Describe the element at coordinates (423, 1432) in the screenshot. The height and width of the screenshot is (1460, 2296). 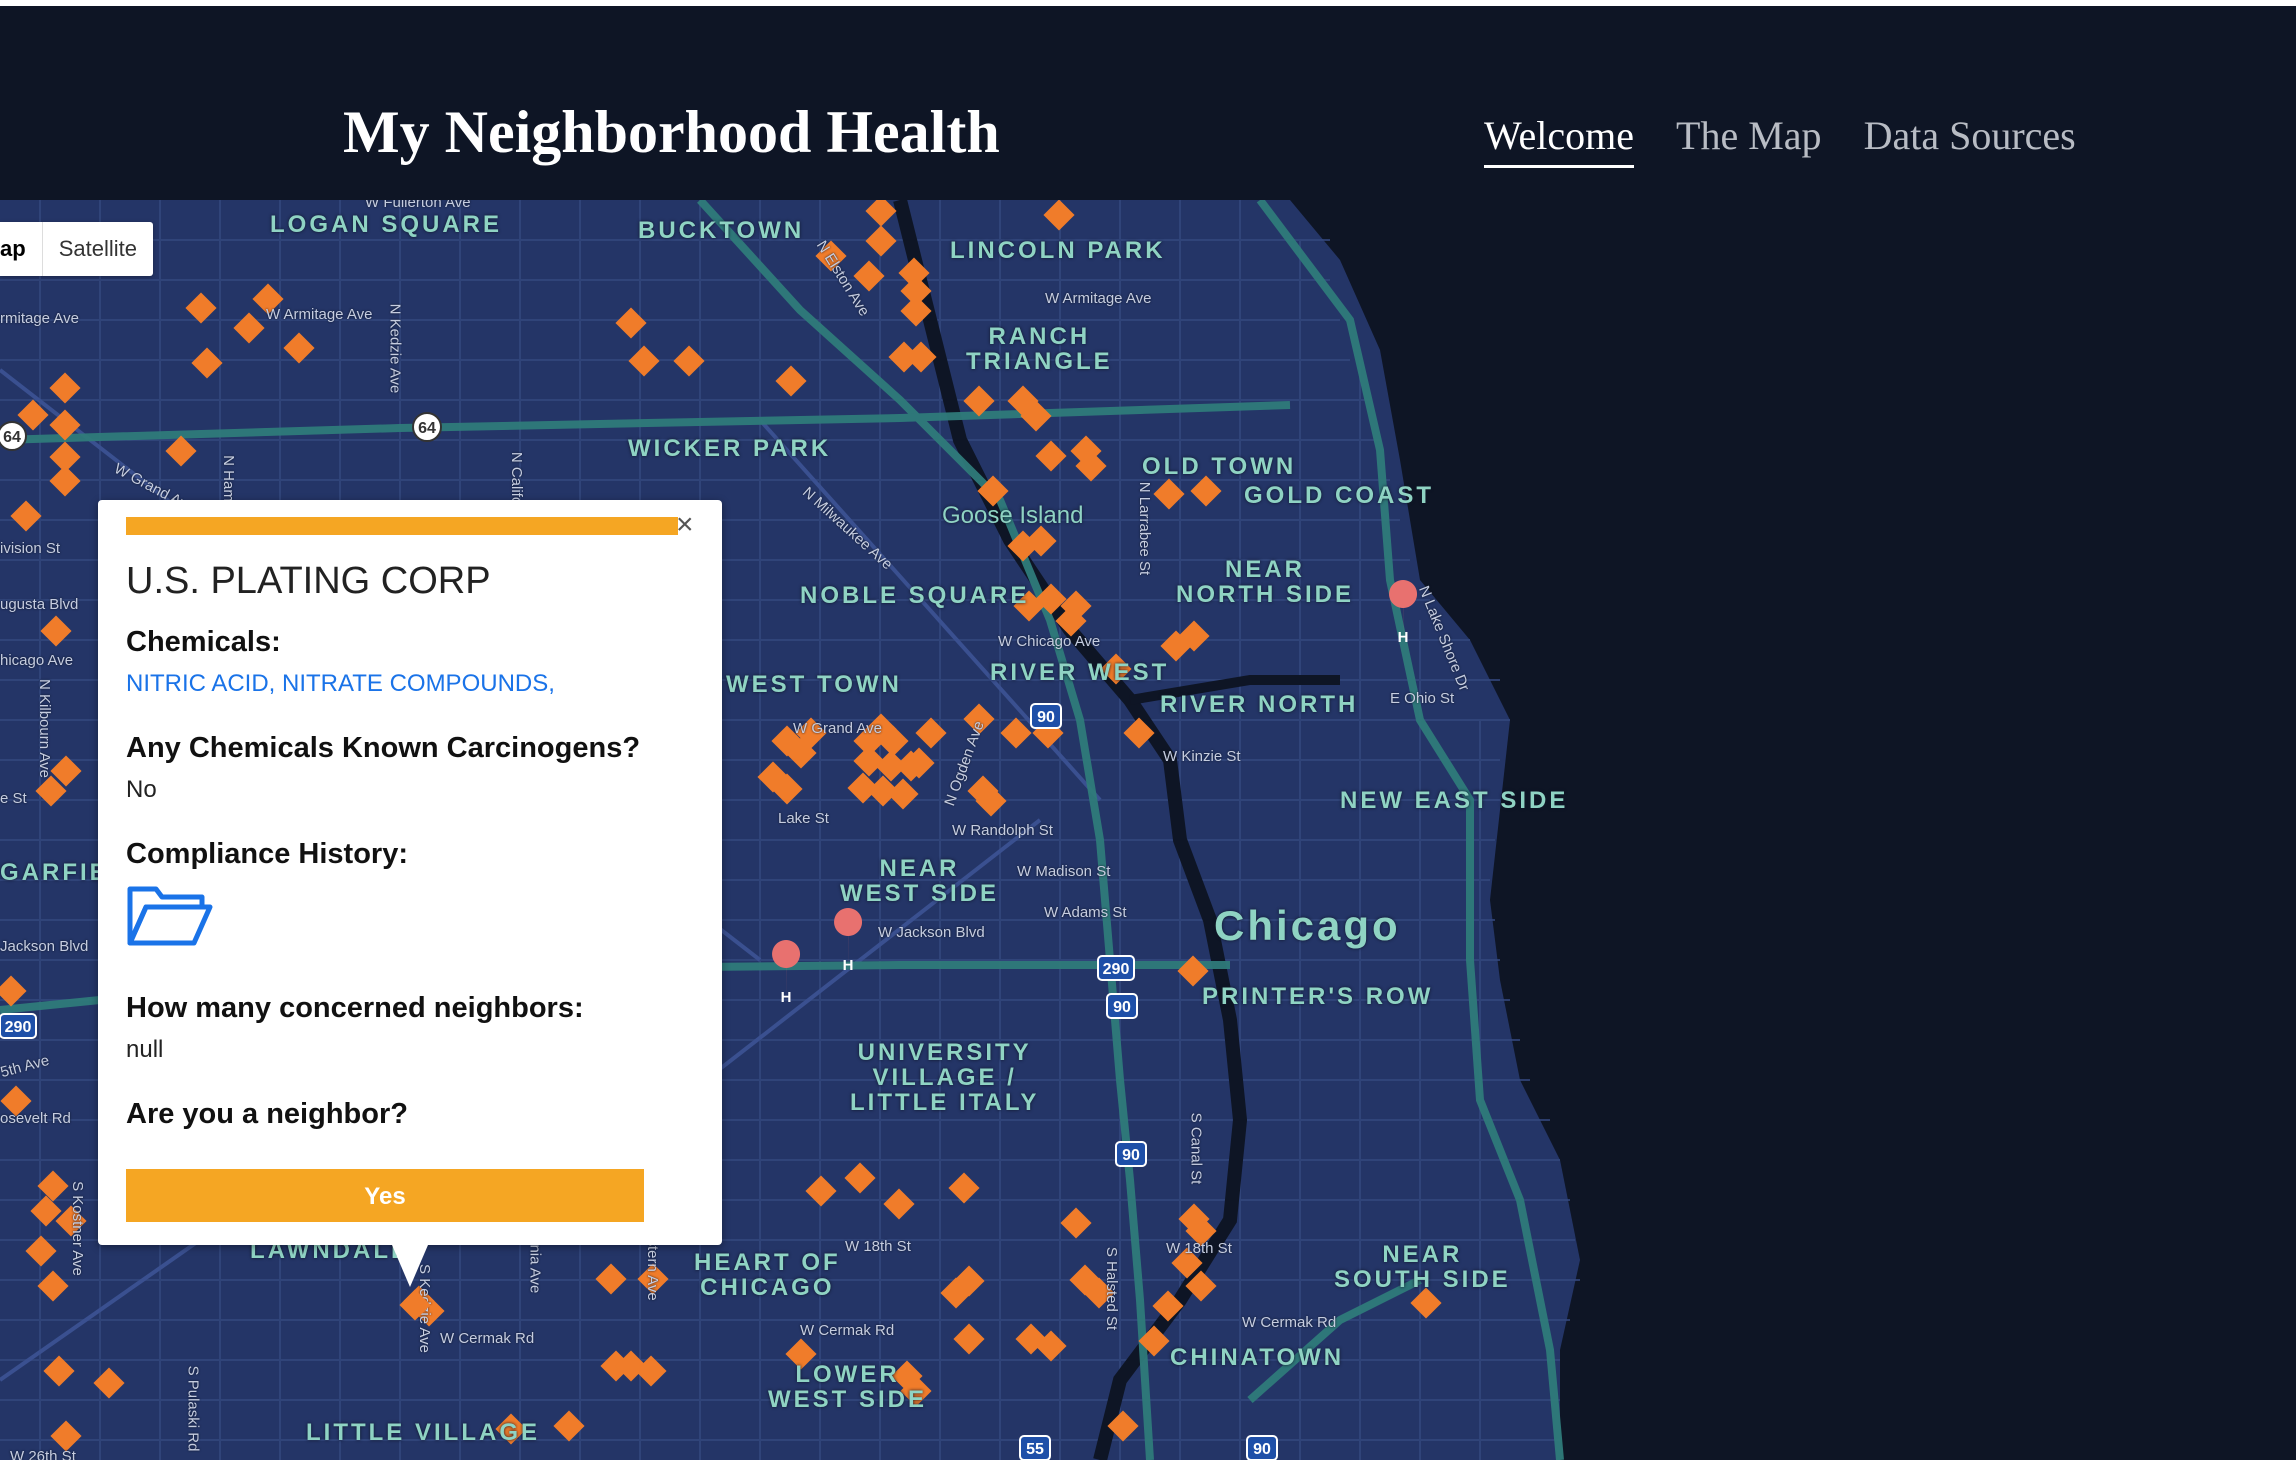
I see `label-little-village: LITTLE VILLAGE` at that location.